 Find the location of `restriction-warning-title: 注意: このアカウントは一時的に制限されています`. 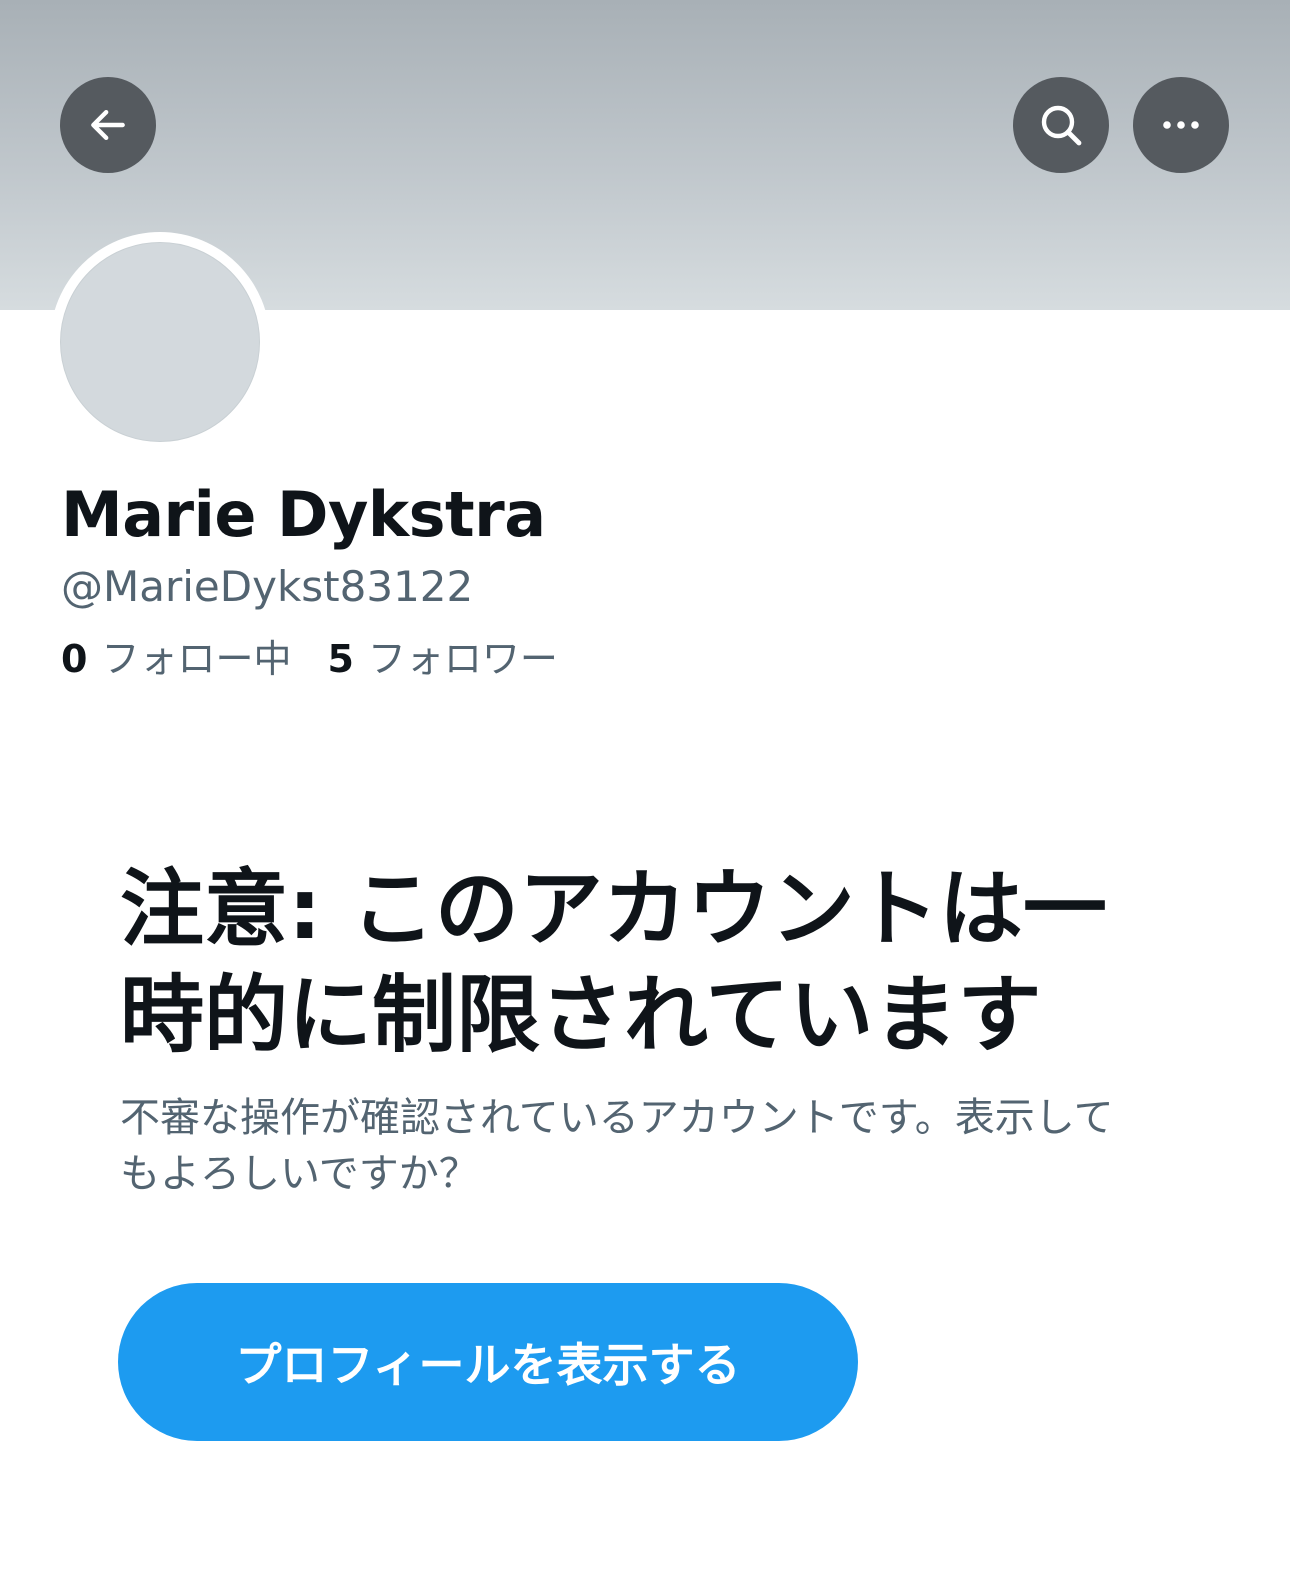

restriction-warning-title: 注意: このアカウントは一時的に制限されています is located at coordinates (613, 962).